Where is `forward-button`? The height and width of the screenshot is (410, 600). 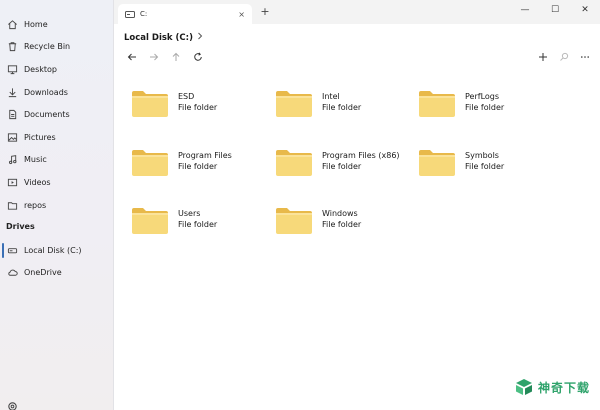 forward-button is located at coordinates (153, 56).